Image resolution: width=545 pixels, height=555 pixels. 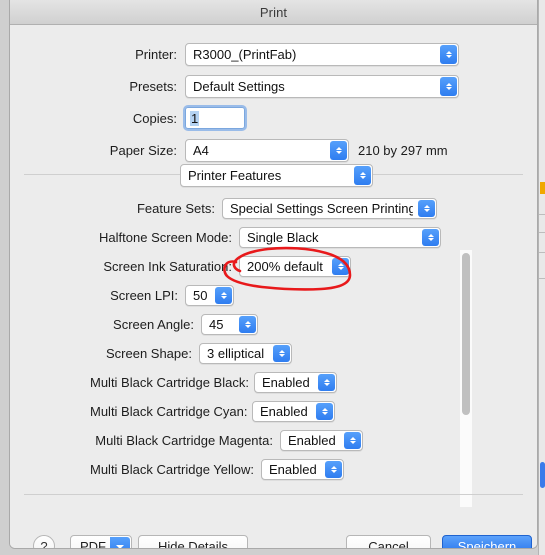 What do you see at coordinates (542, 188) in the screenshot?
I see `background-window-accent` at bounding box center [542, 188].